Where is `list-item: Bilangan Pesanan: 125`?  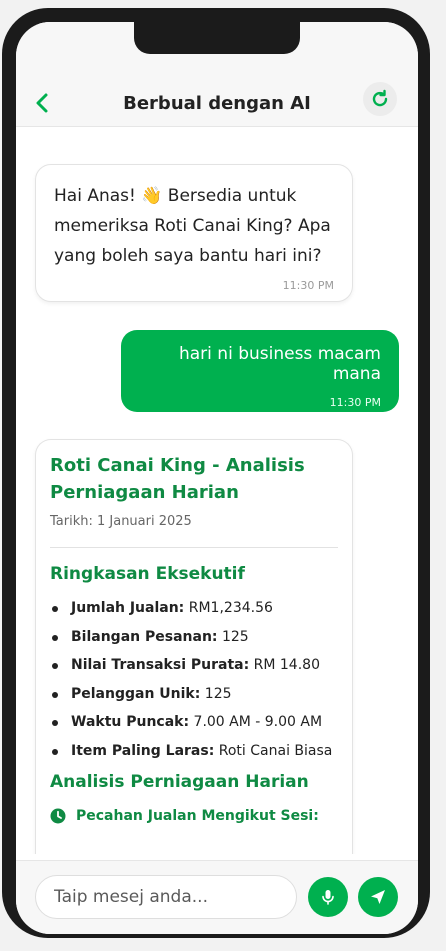 list-item: Bilangan Pesanan: 125 is located at coordinates (194, 637).